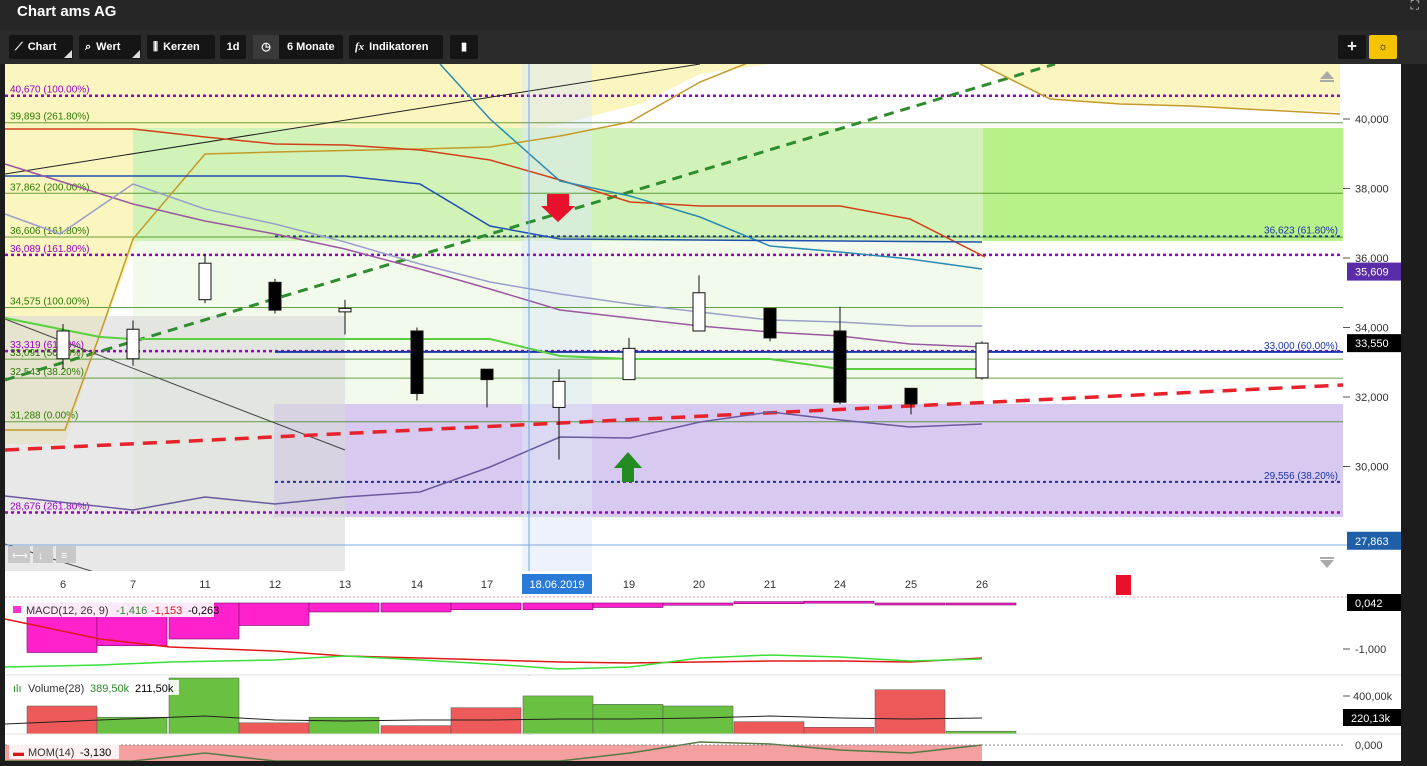 Image resolution: width=1427 pixels, height=766 pixels. What do you see at coordinates (19, 47) in the screenshot?
I see `line-chart-icon: ⟋` at bounding box center [19, 47].